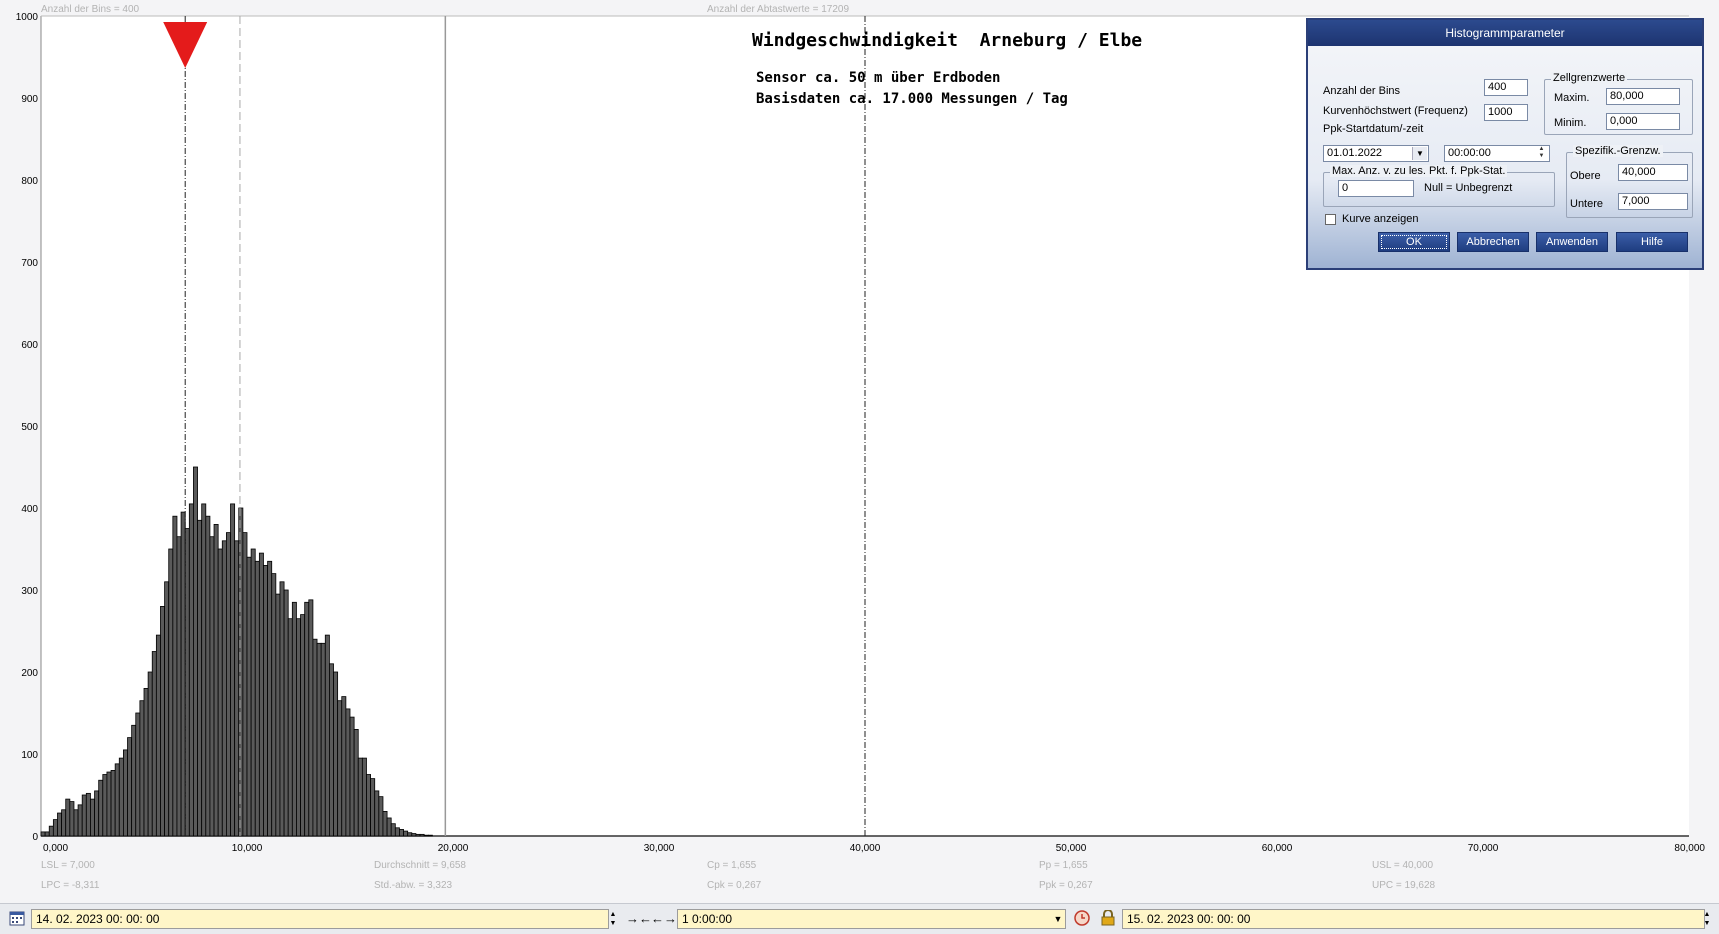 This screenshot has width=1719, height=934. I want to click on y-tick-label: 400, so click(29, 509).